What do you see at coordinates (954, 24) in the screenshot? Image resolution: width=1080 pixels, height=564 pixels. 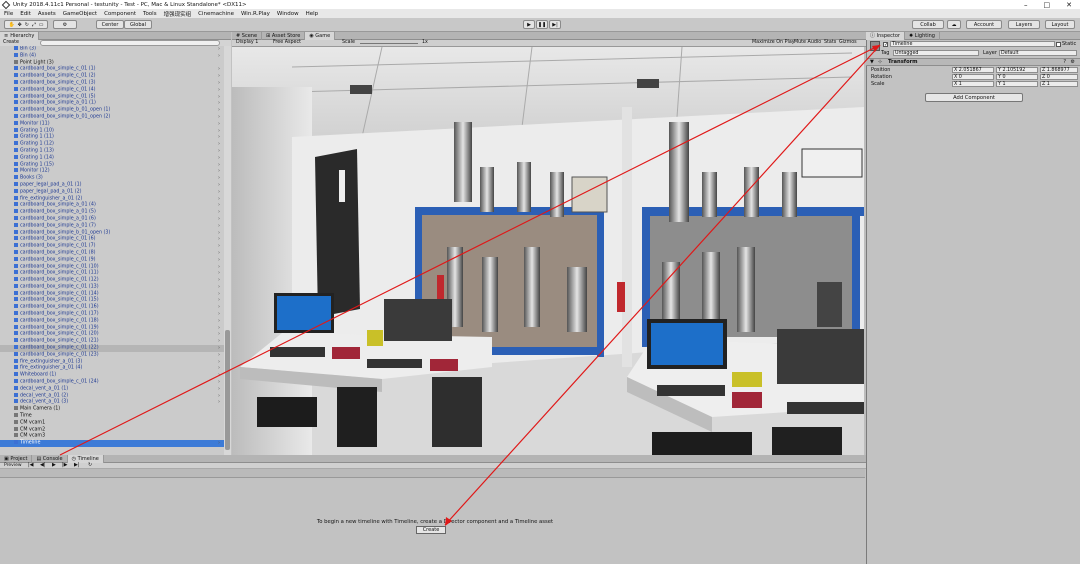 I see `cloud-icon: ☁` at bounding box center [954, 24].